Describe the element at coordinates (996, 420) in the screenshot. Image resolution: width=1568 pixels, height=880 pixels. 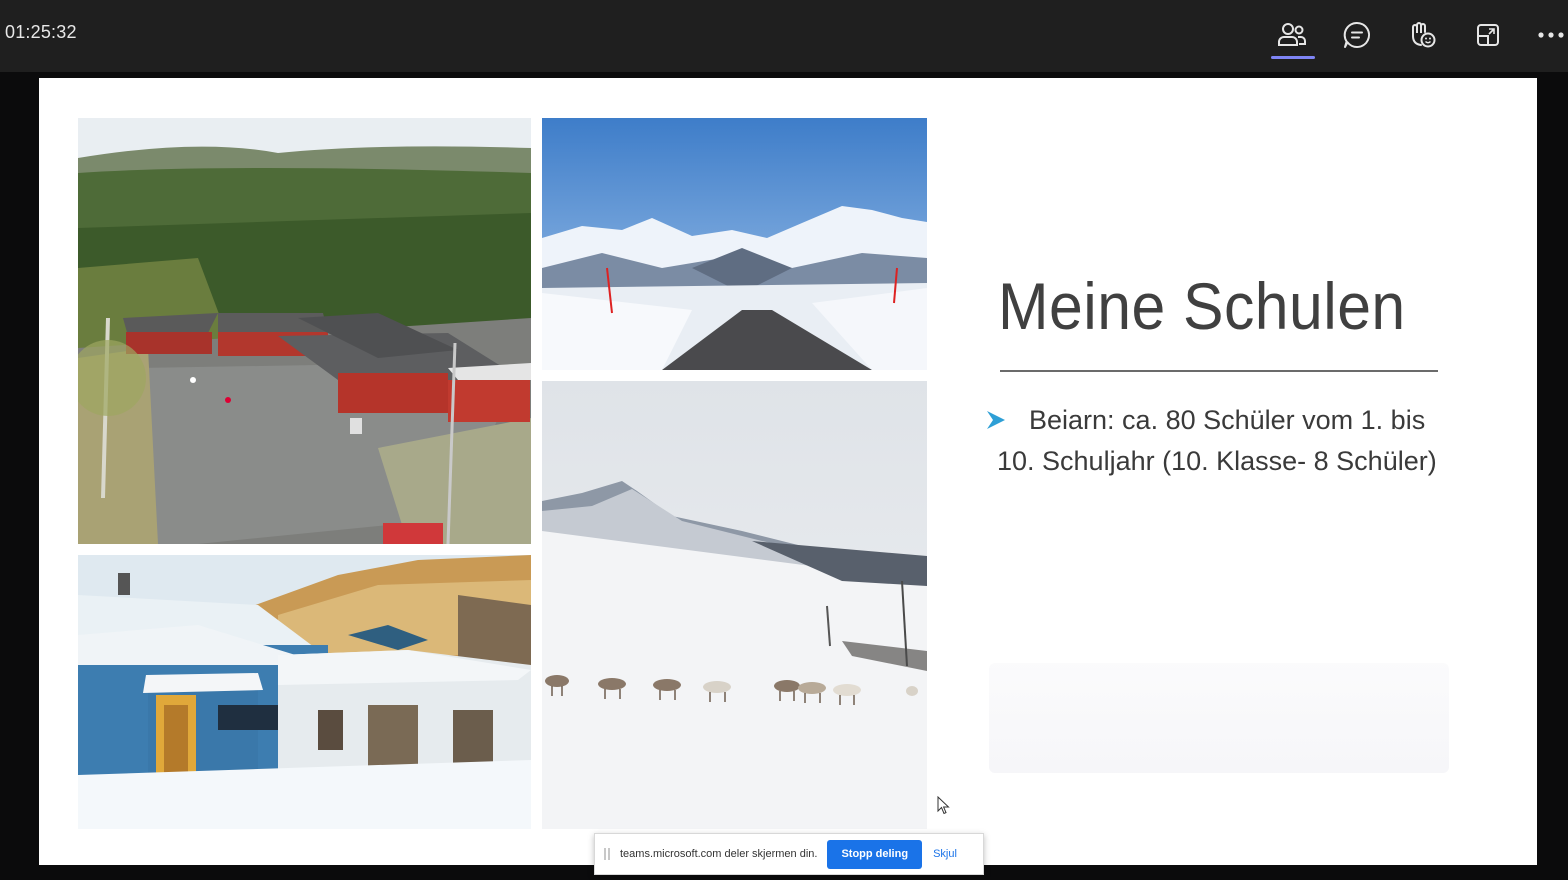
I see `arrow-bullet-icon` at that location.